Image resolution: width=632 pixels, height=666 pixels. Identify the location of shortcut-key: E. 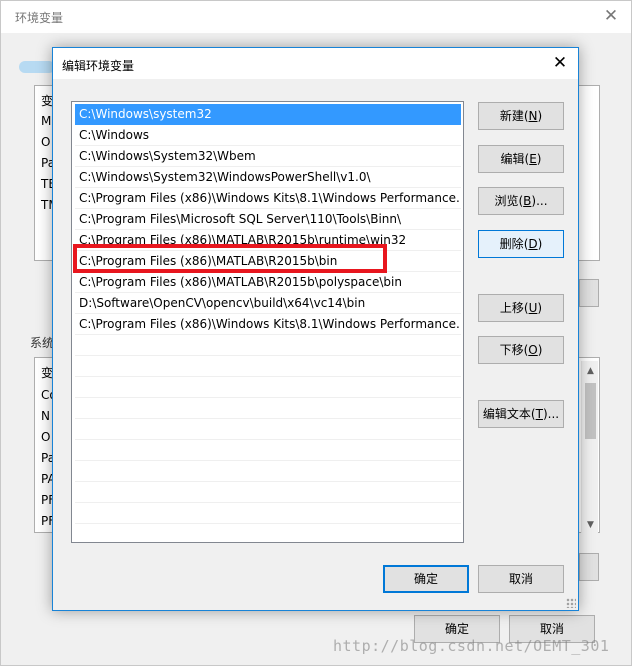
(533, 159).